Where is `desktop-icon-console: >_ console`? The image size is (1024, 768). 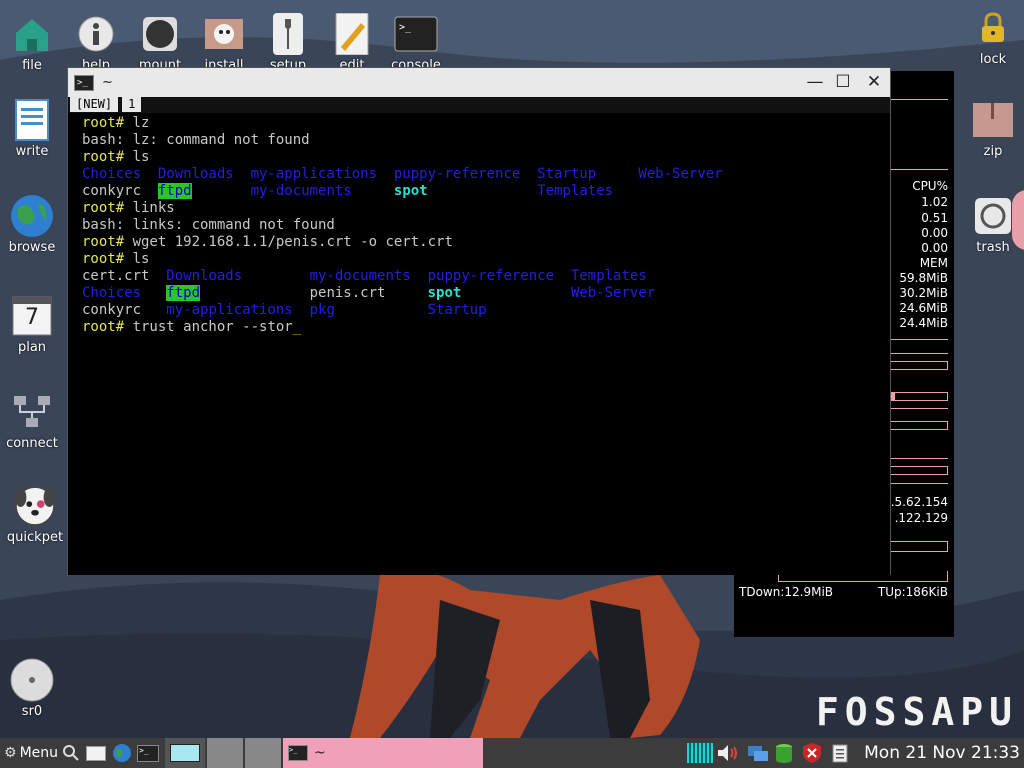 desktop-icon-console: >_ console is located at coordinates (416, 42).